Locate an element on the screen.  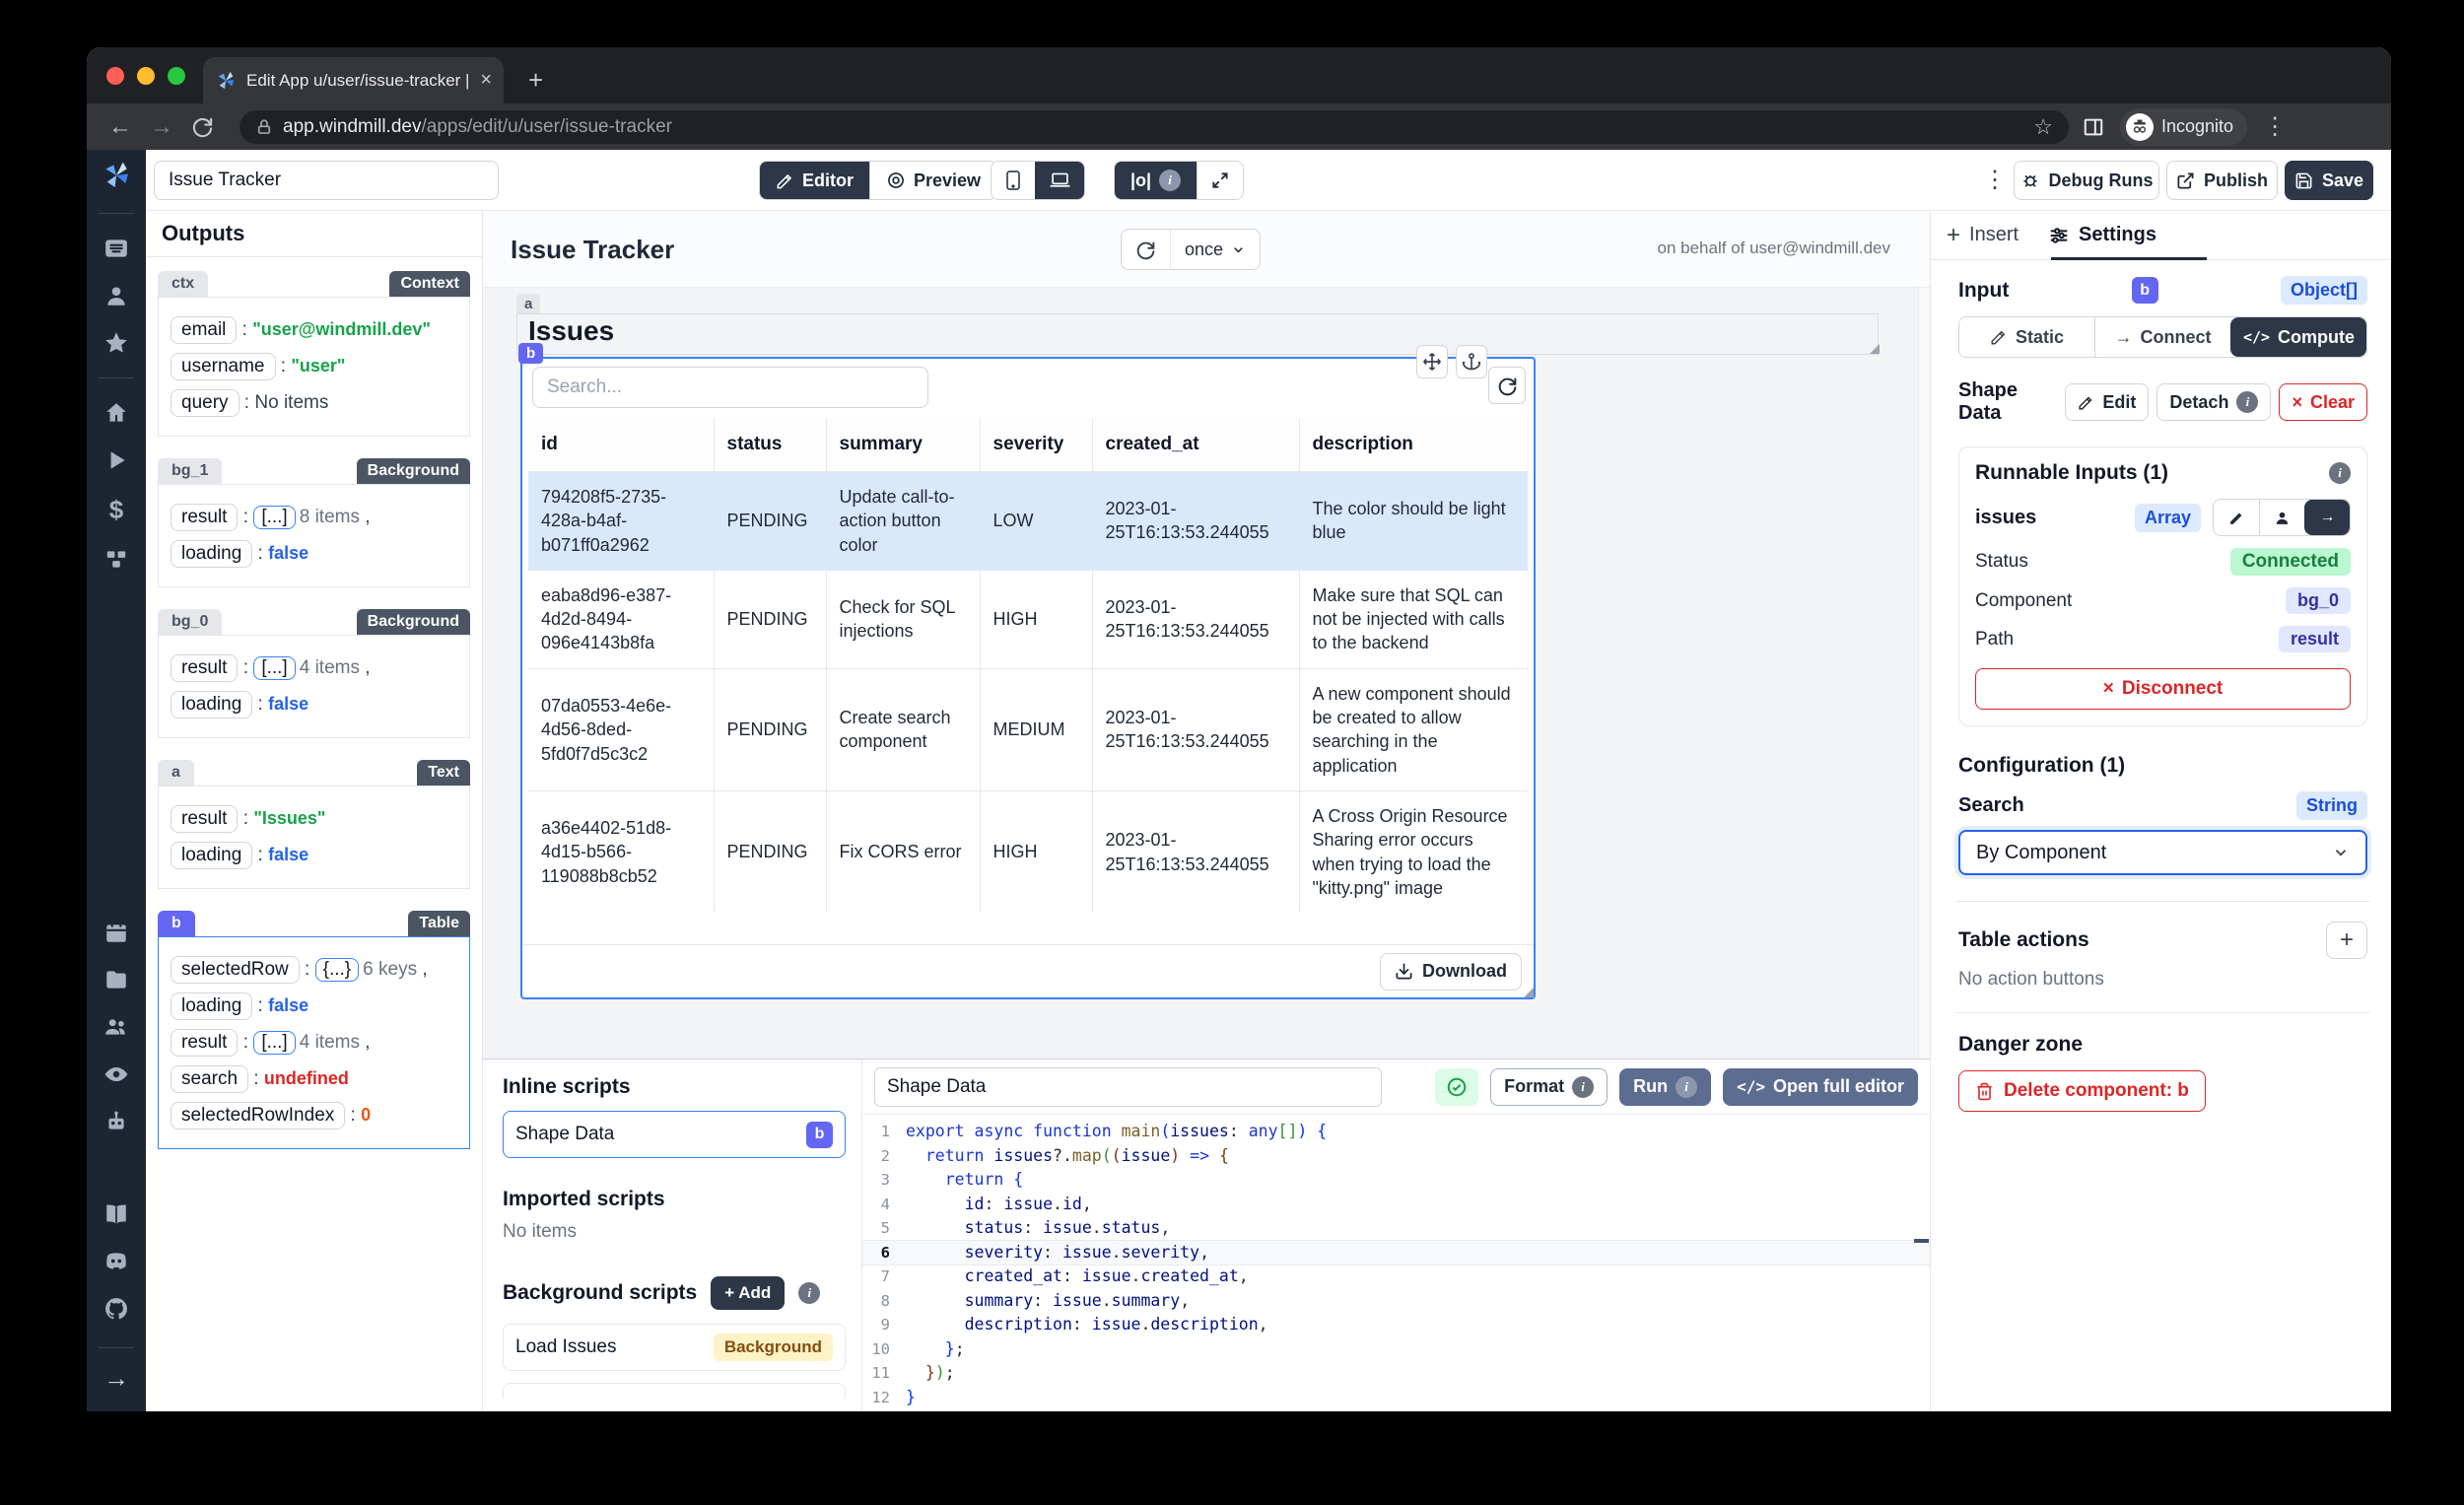
detach-button: Detach i is located at coordinates (2214, 402).